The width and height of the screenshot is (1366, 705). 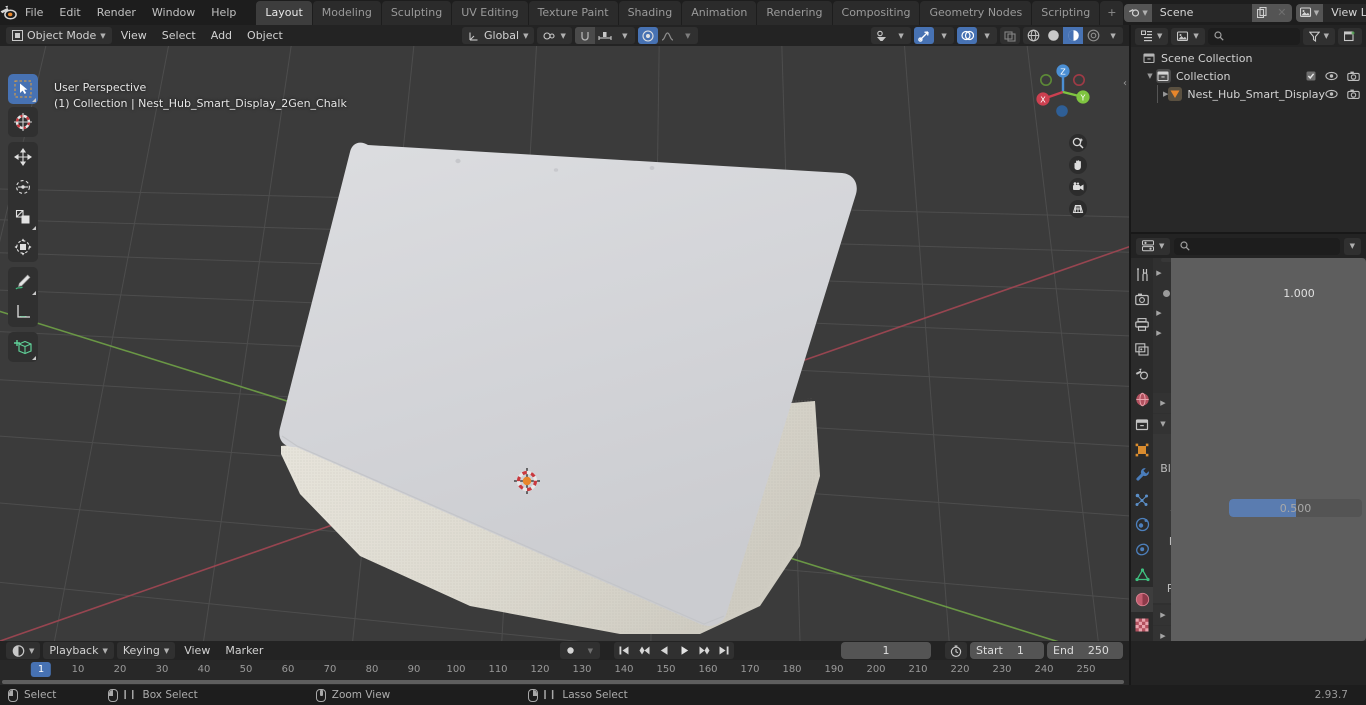 What do you see at coordinates (1010, 35) in the screenshot?
I see `toggle-xray-button` at bounding box center [1010, 35].